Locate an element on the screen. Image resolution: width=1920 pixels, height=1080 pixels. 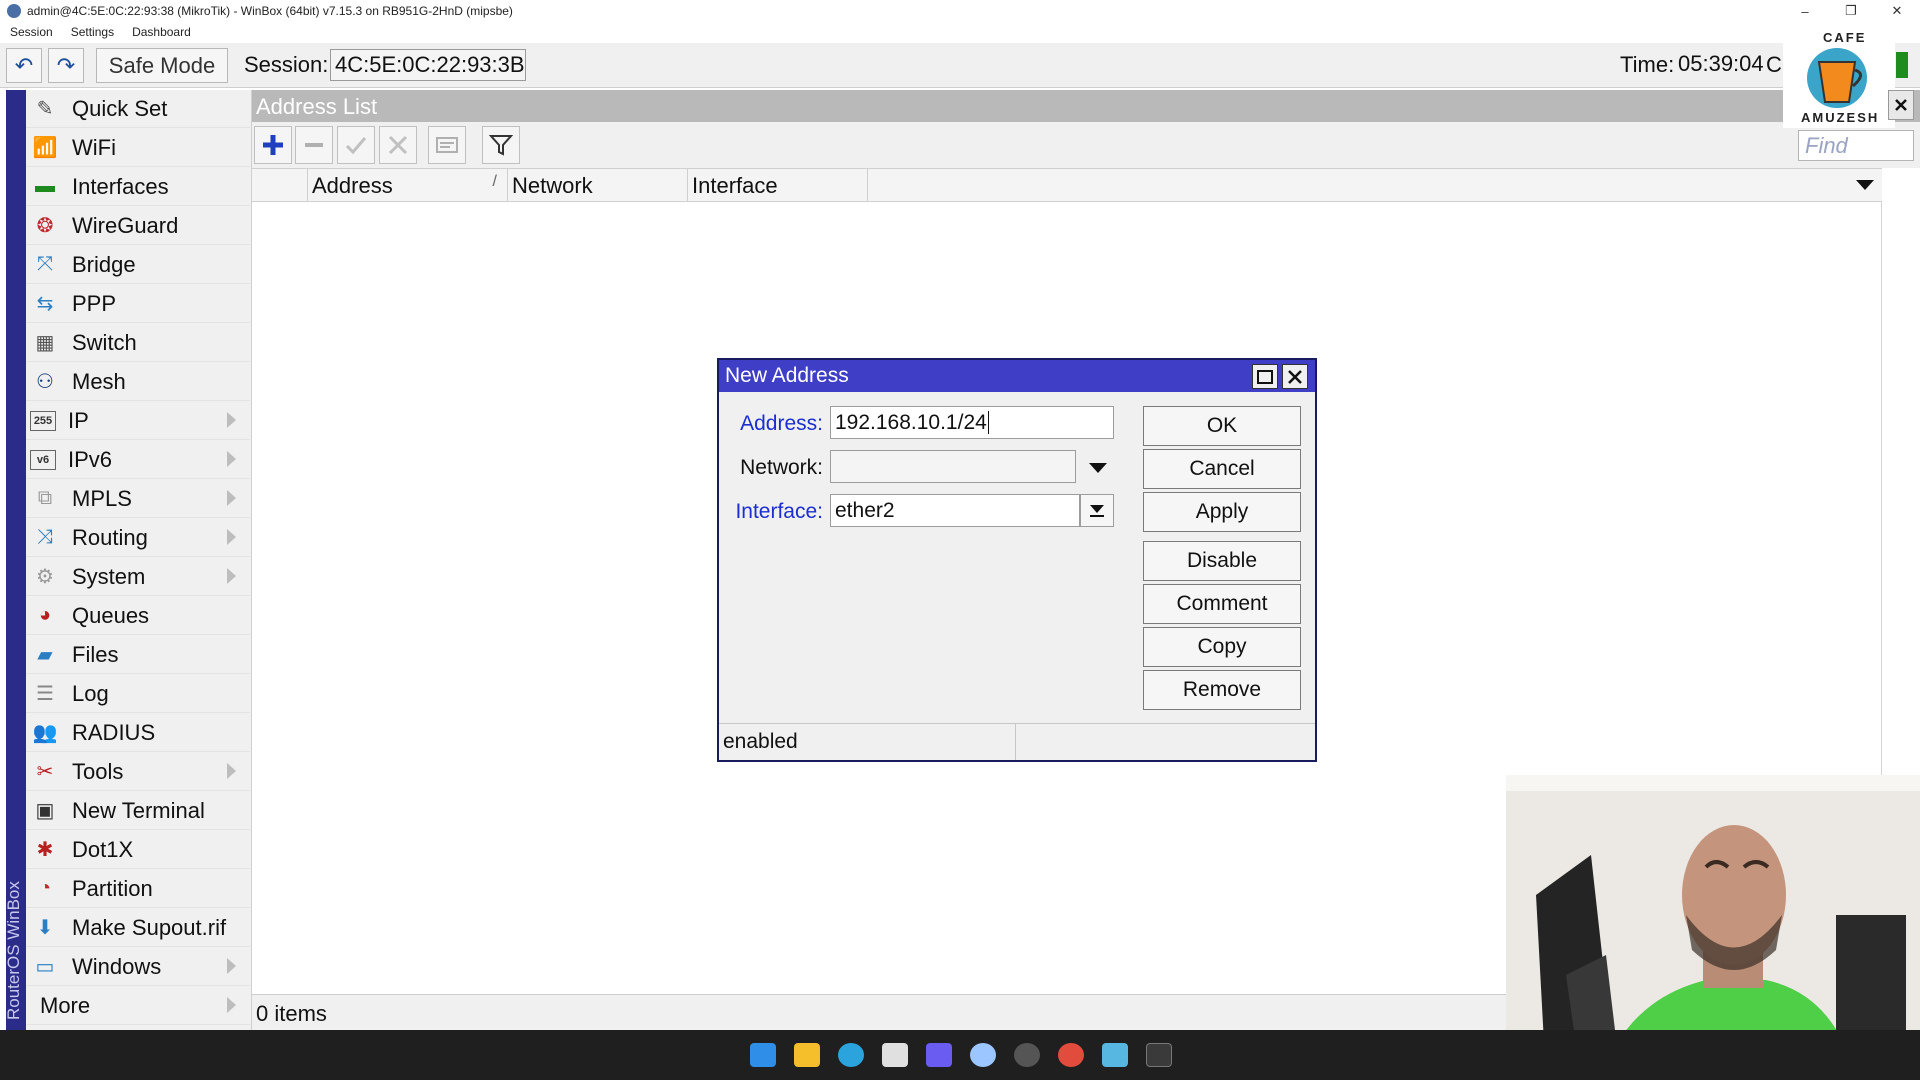
chevron-down-icon is located at coordinates (1097, 511).